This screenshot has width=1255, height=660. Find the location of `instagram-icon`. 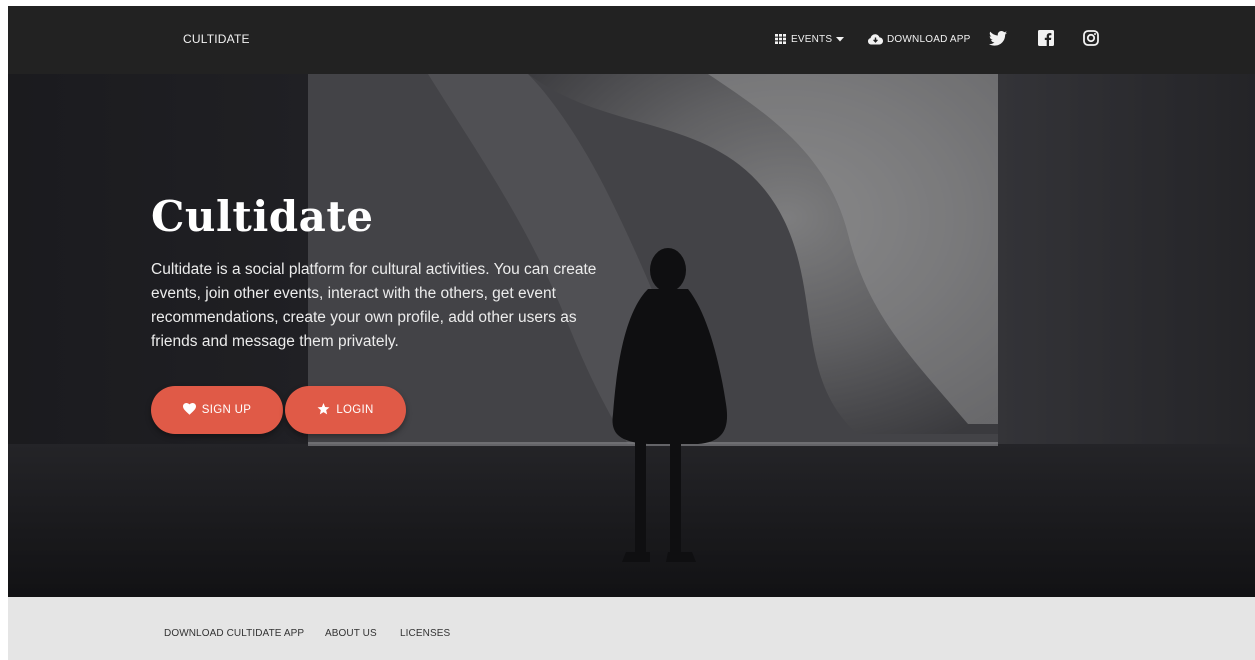

instagram-icon is located at coordinates (1091, 38).